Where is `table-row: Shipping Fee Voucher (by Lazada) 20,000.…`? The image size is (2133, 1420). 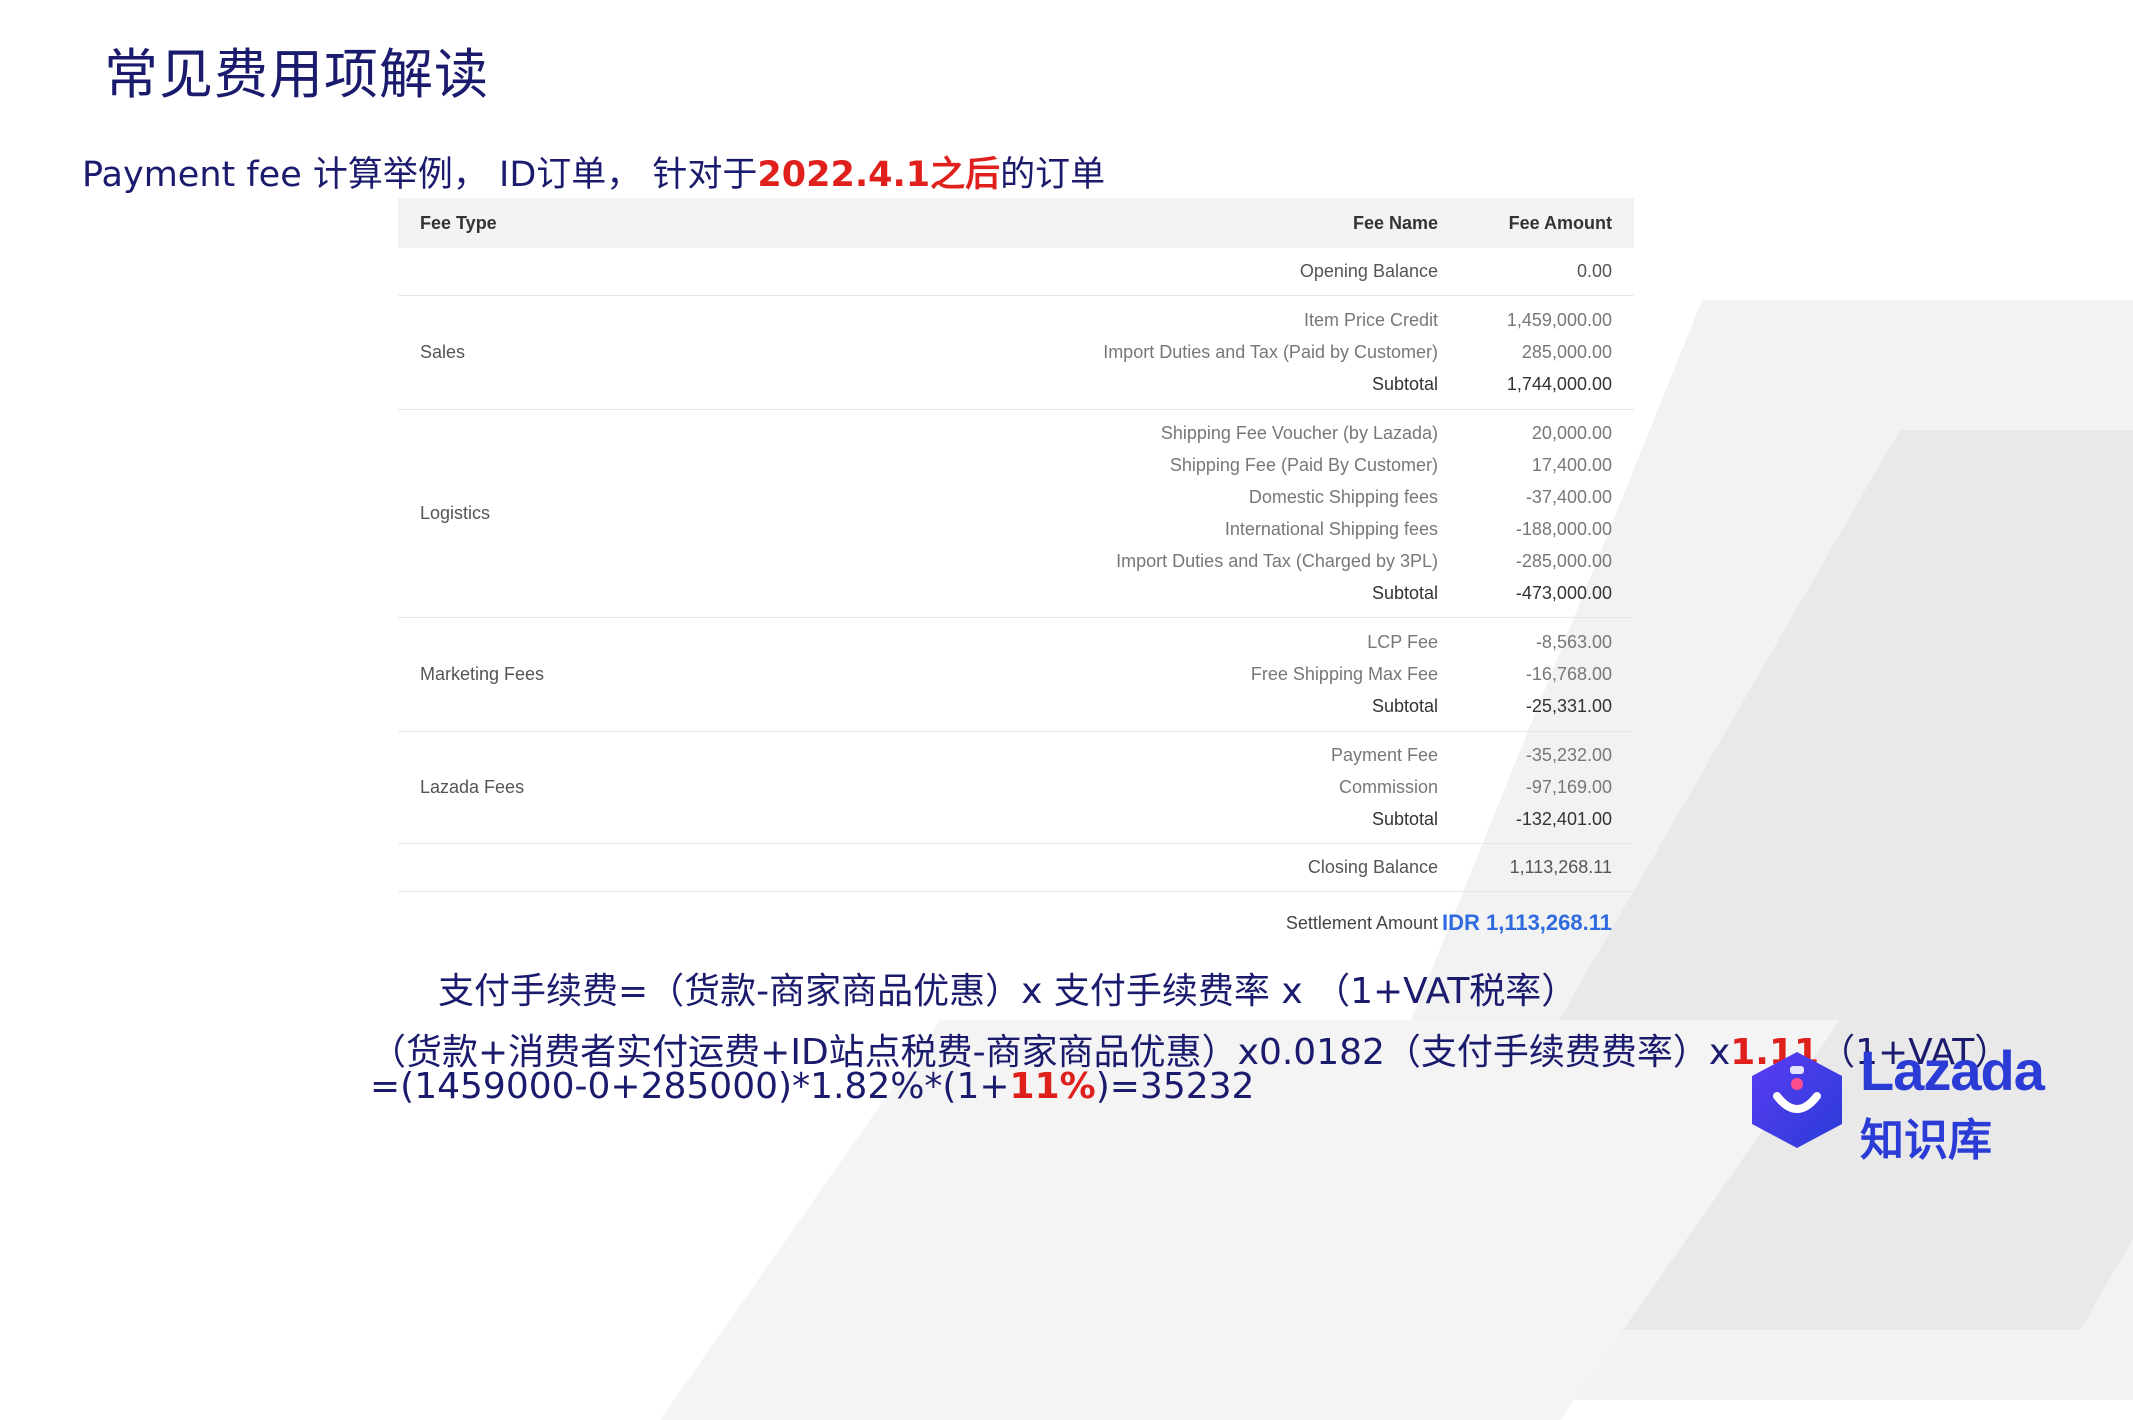 table-row: Shipping Fee Voucher (by Lazada) 20,000.… is located at coordinates (1176, 434).